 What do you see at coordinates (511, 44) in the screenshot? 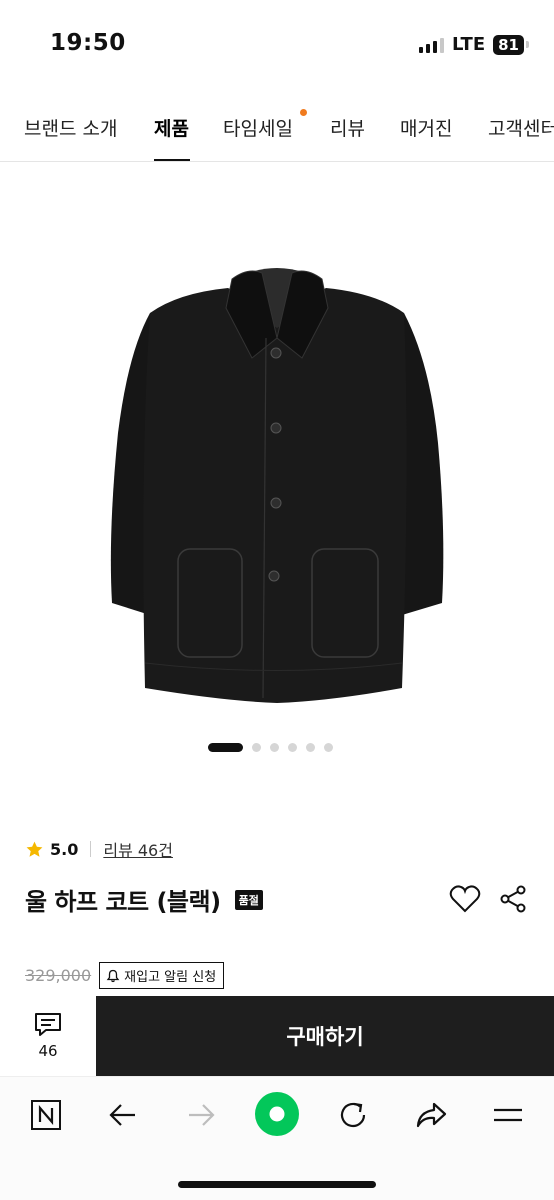
I see `battery-icon: 81` at bounding box center [511, 44].